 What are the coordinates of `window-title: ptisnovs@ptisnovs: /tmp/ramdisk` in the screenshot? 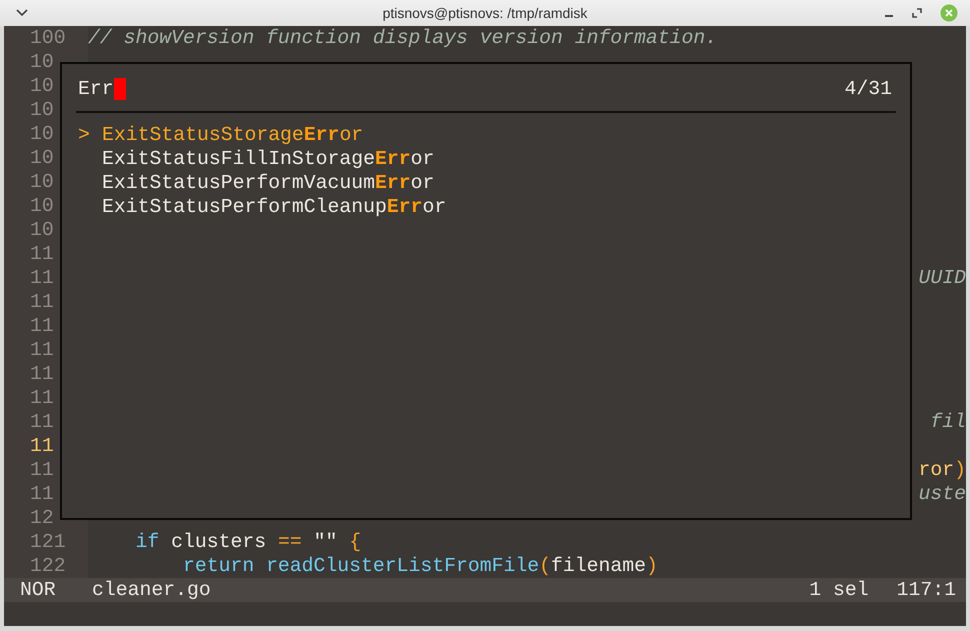 It's located at (485, 13).